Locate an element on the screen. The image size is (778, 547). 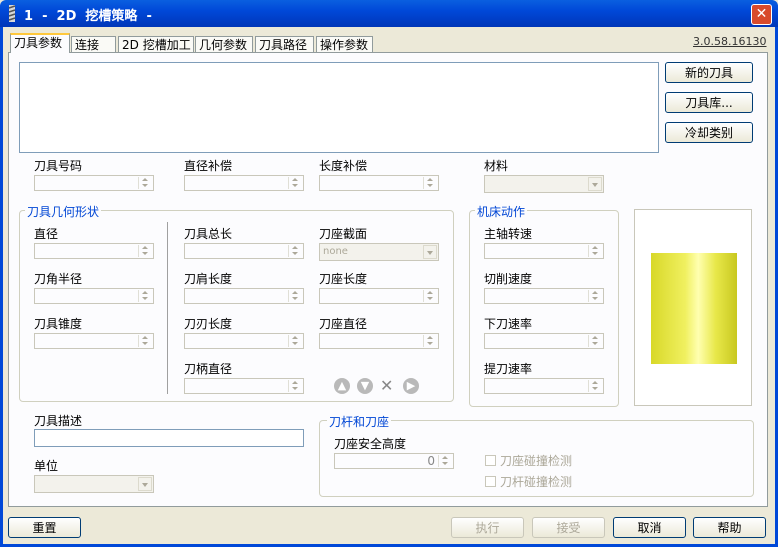
diameter-field is located at coordinates (94, 251).